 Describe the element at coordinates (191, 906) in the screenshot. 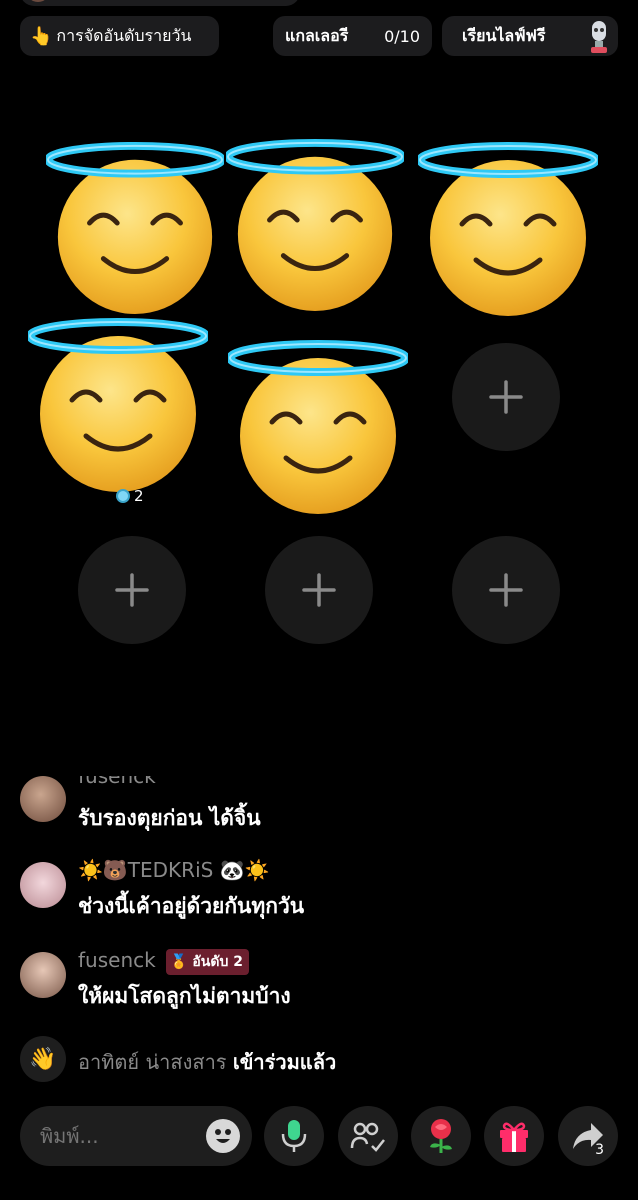

I see `chat-message: ช่วงนี้เค้าอยู่ด้วยกันทุกวัน` at that location.